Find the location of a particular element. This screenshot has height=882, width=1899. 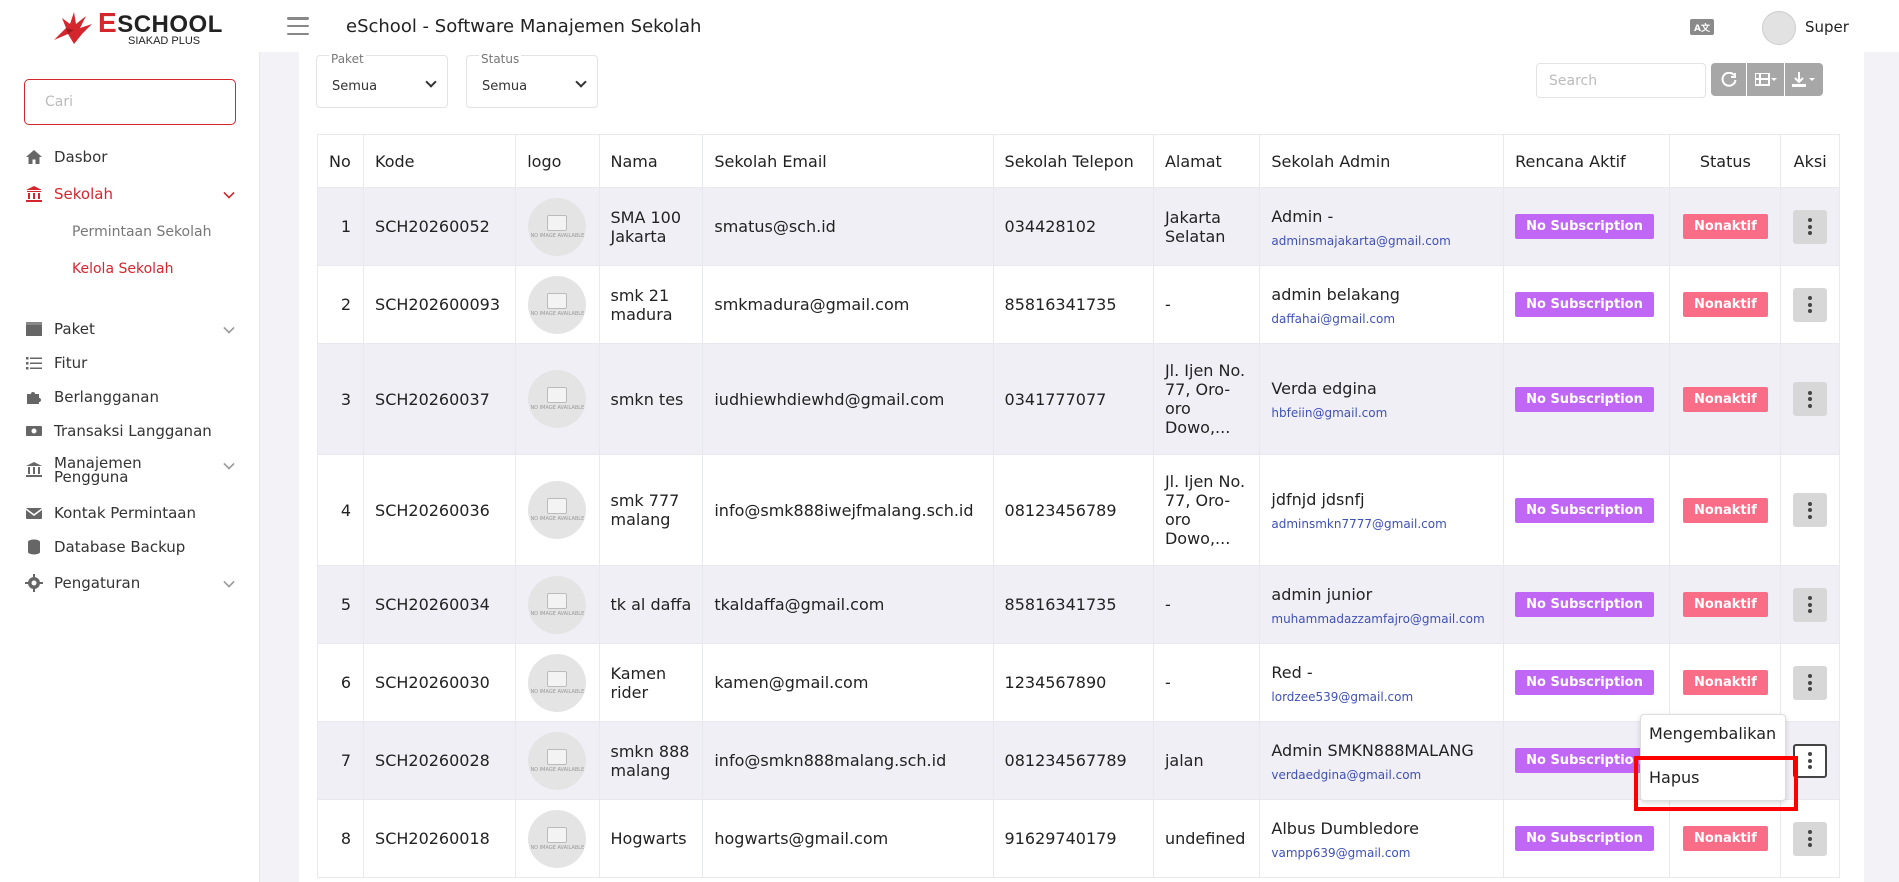

cell-email: kamen@gmail.com is located at coordinates (848, 682).